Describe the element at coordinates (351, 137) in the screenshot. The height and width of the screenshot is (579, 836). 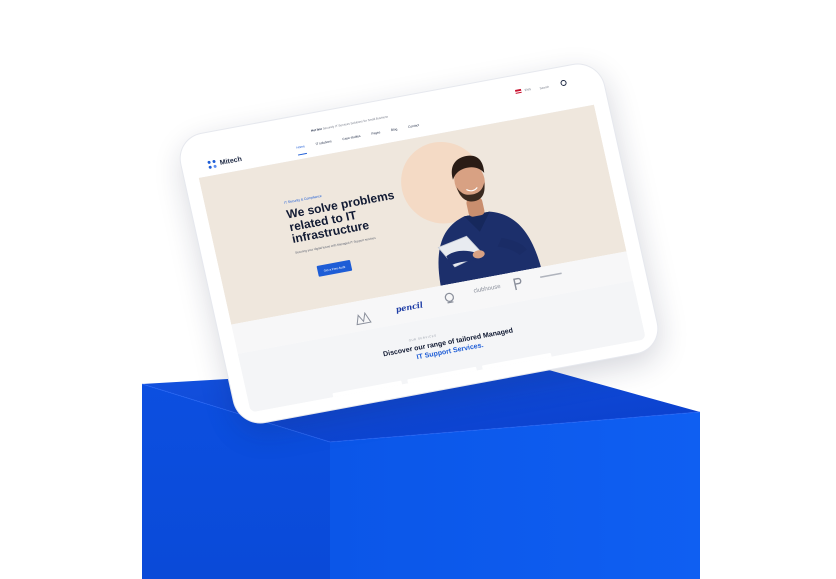
I see `nav-item-case-studies: Case studies` at that location.